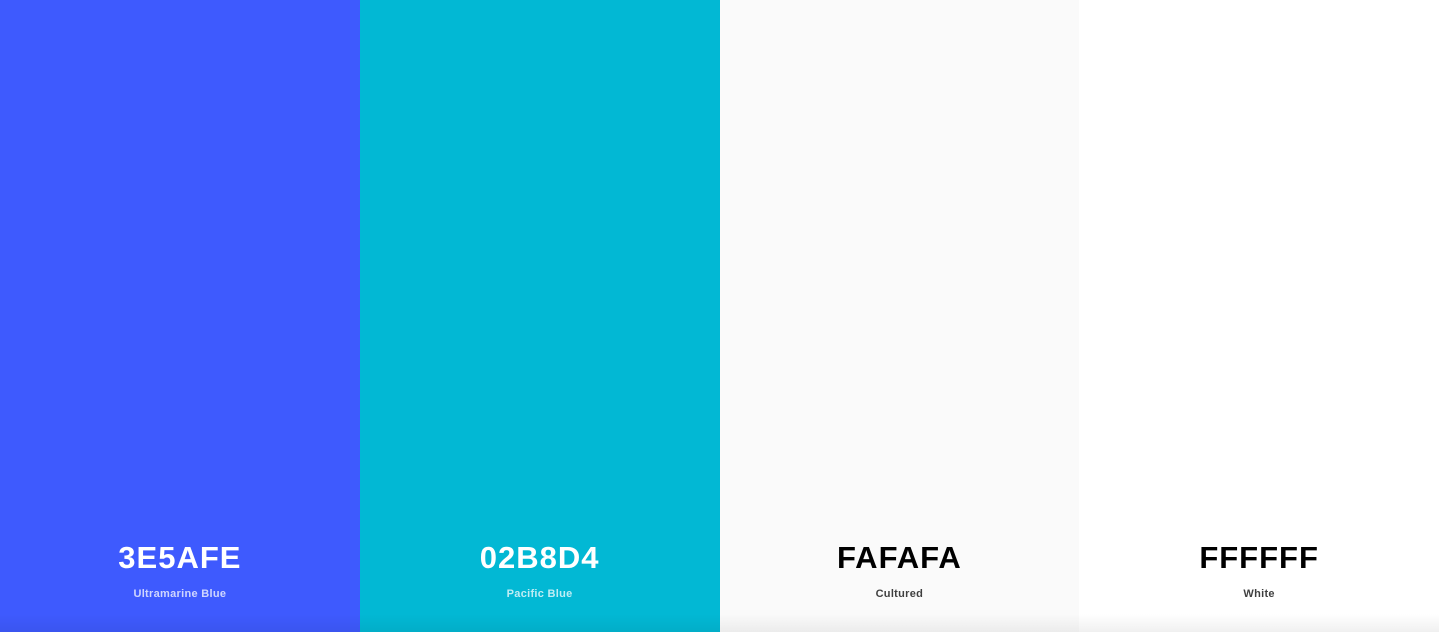 The height and width of the screenshot is (632, 1439). Describe the element at coordinates (900, 558) in the screenshot. I see `swatch-hex-code: FAFAFA` at that location.